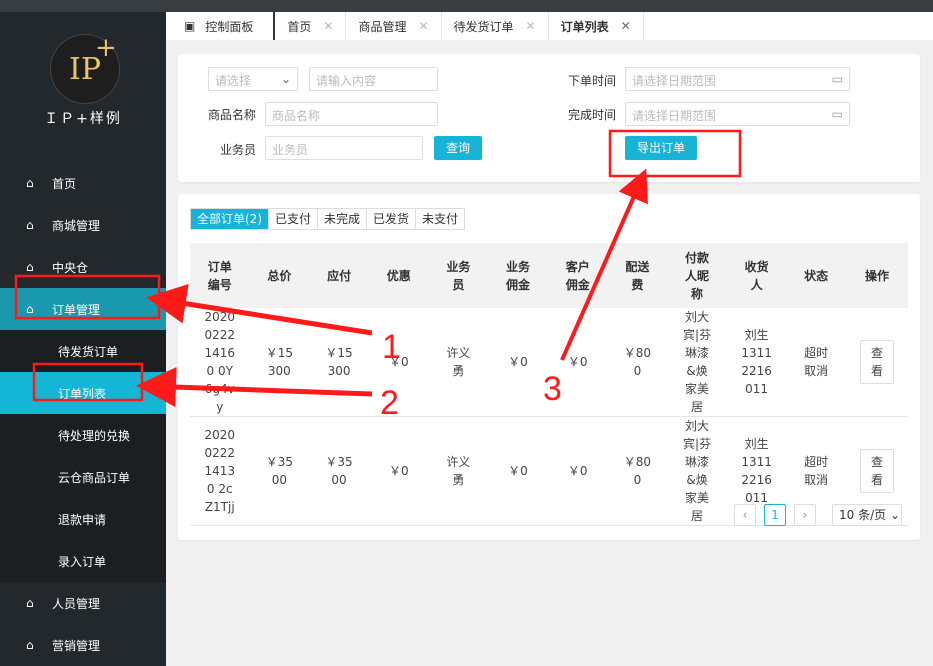 The image size is (933, 666). Describe the element at coordinates (230, 219) in the screenshot. I see `status-tab-all: 全部订单(2)` at that location.